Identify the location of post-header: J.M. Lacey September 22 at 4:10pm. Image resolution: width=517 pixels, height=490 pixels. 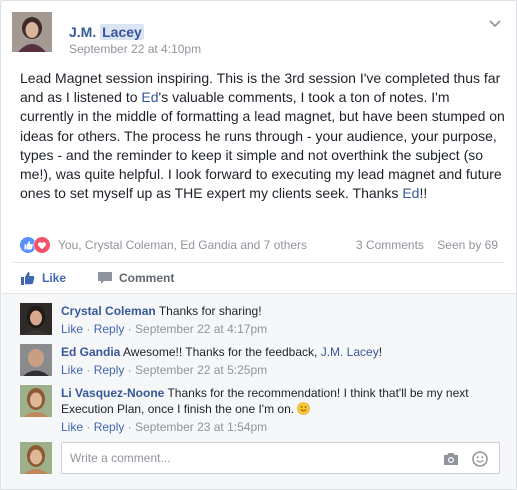
(257, 34).